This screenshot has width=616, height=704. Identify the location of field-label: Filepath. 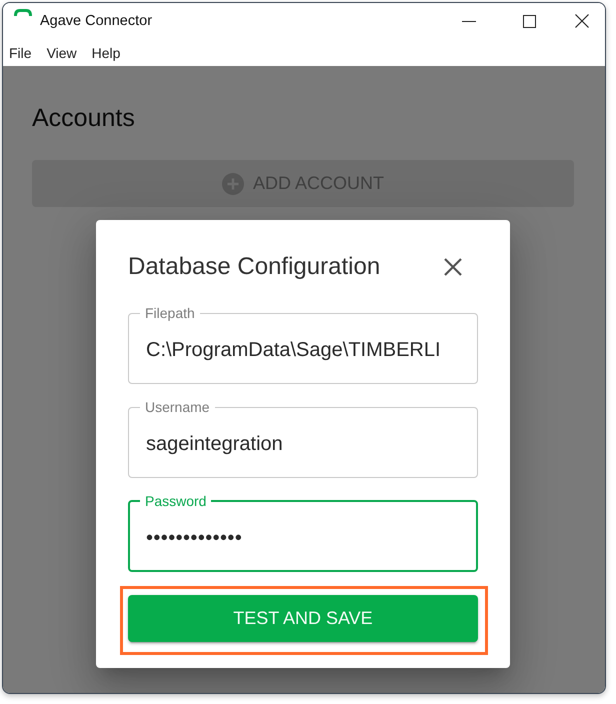
(170, 313).